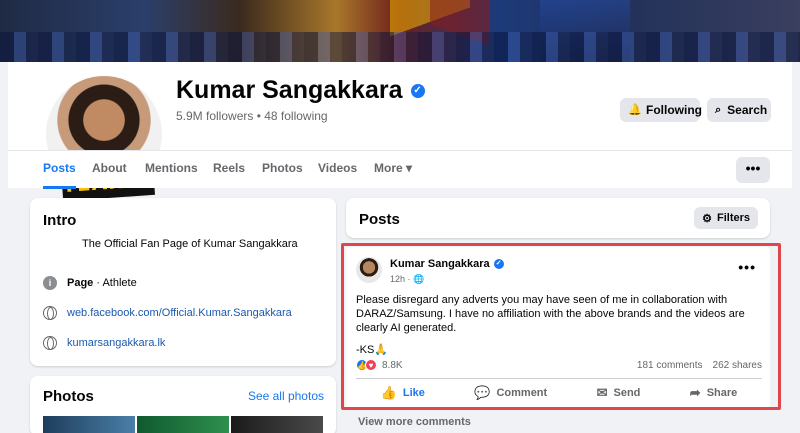 The image size is (800, 433). Describe the element at coordinates (753, 170) in the screenshot. I see `more-options-button: •••` at that location.